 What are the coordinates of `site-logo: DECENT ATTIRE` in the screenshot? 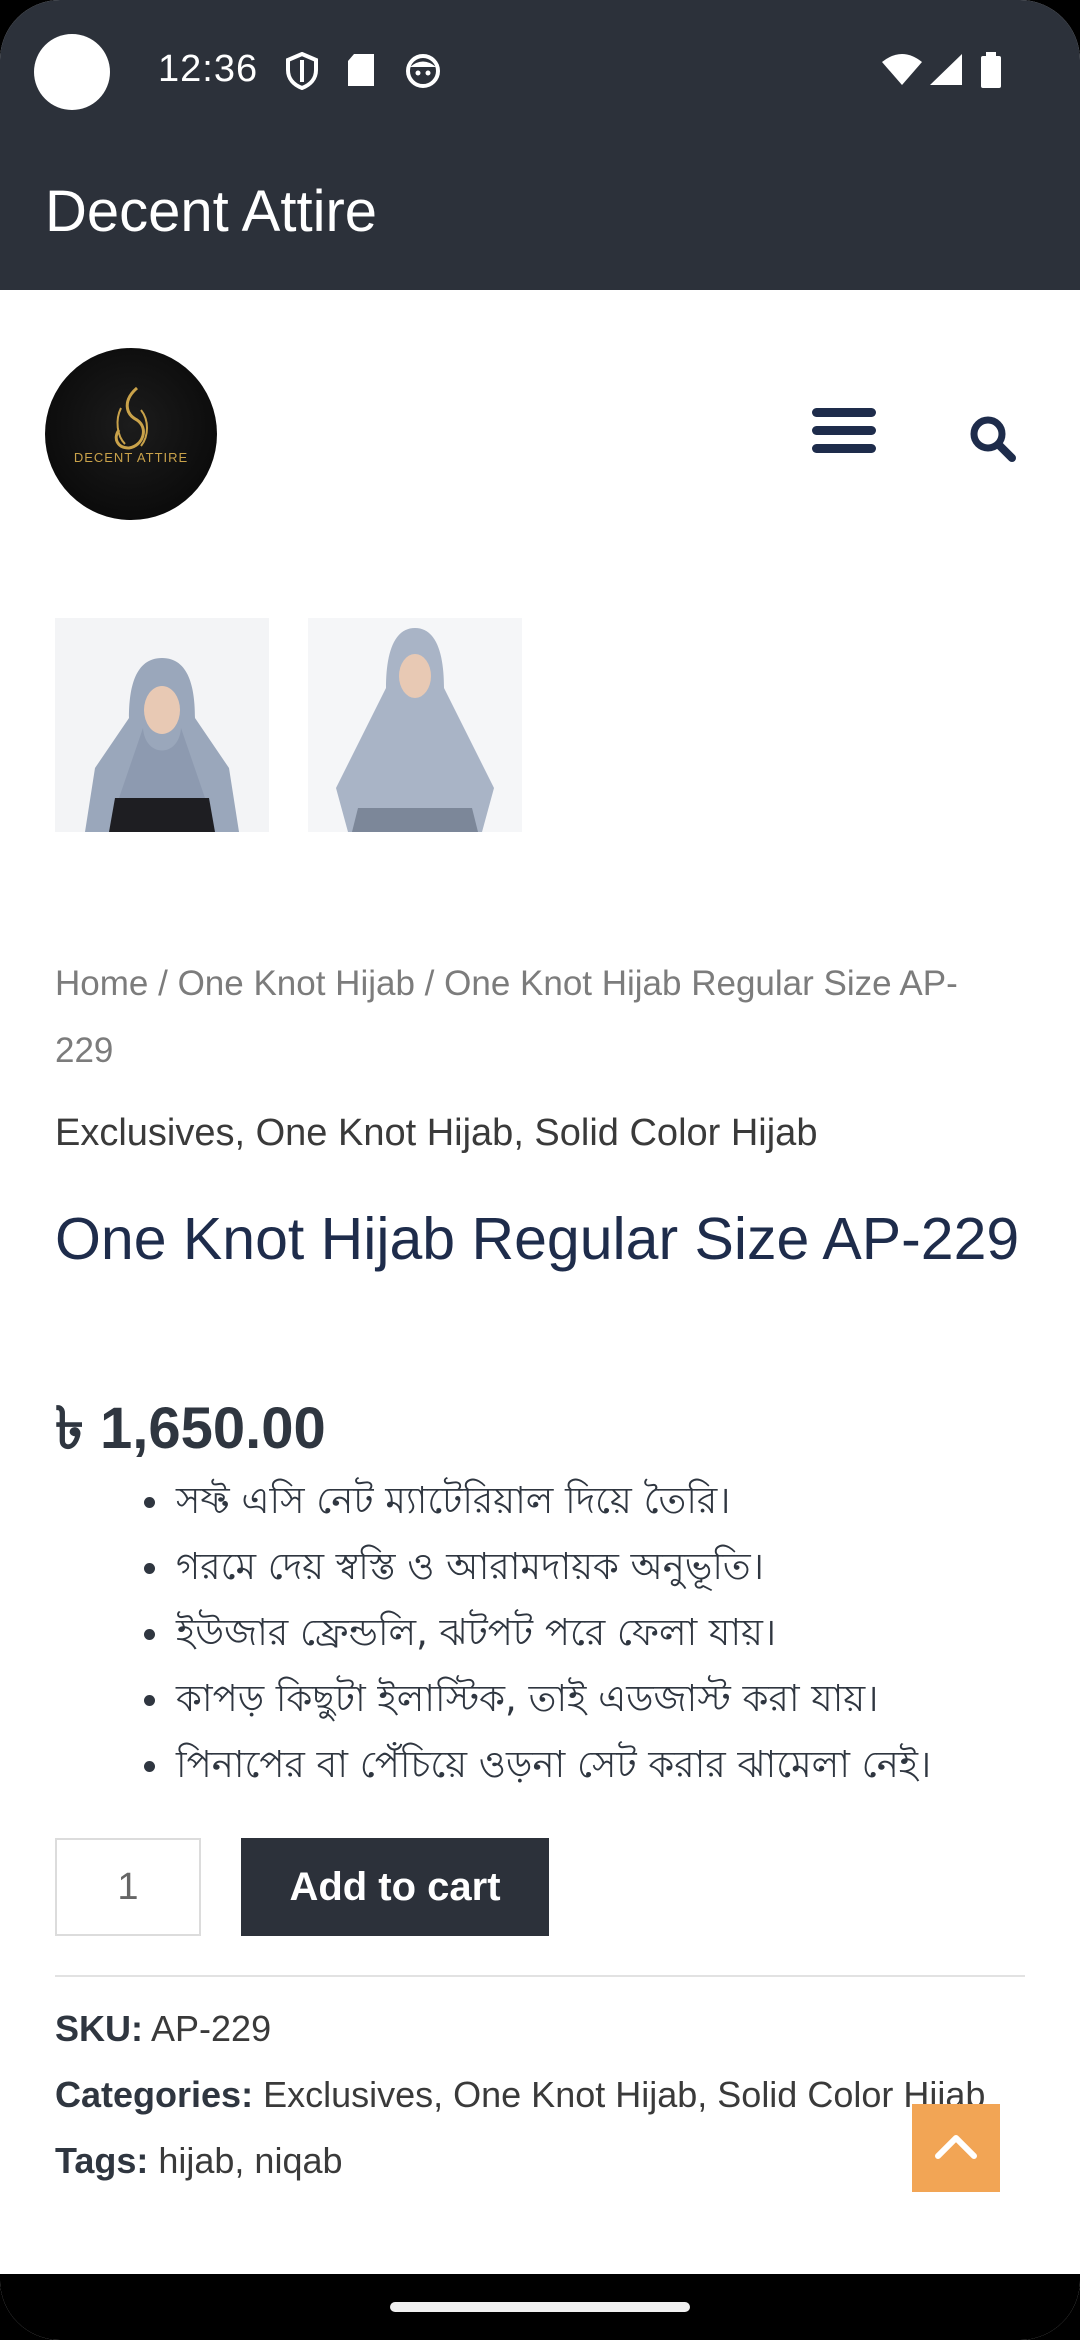 It's located at (131, 434).